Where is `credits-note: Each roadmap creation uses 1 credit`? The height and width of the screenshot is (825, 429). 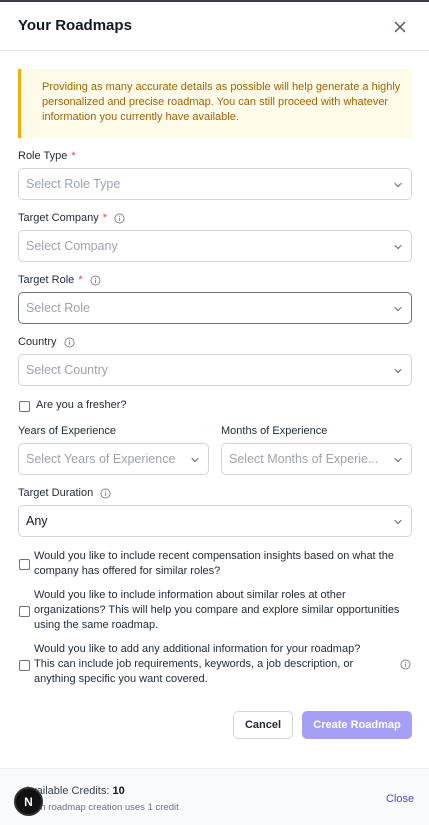
credits-note: Each roadmap creation uses 1 credit is located at coordinates (101, 807).